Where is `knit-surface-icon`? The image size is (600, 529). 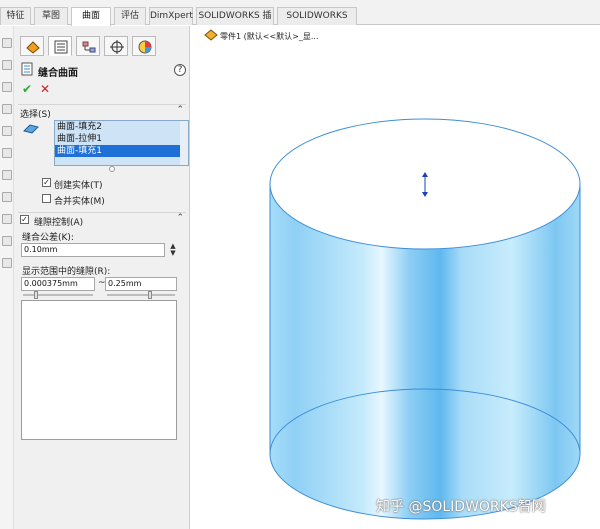
knit-surface-icon is located at coordinates (27, 69).